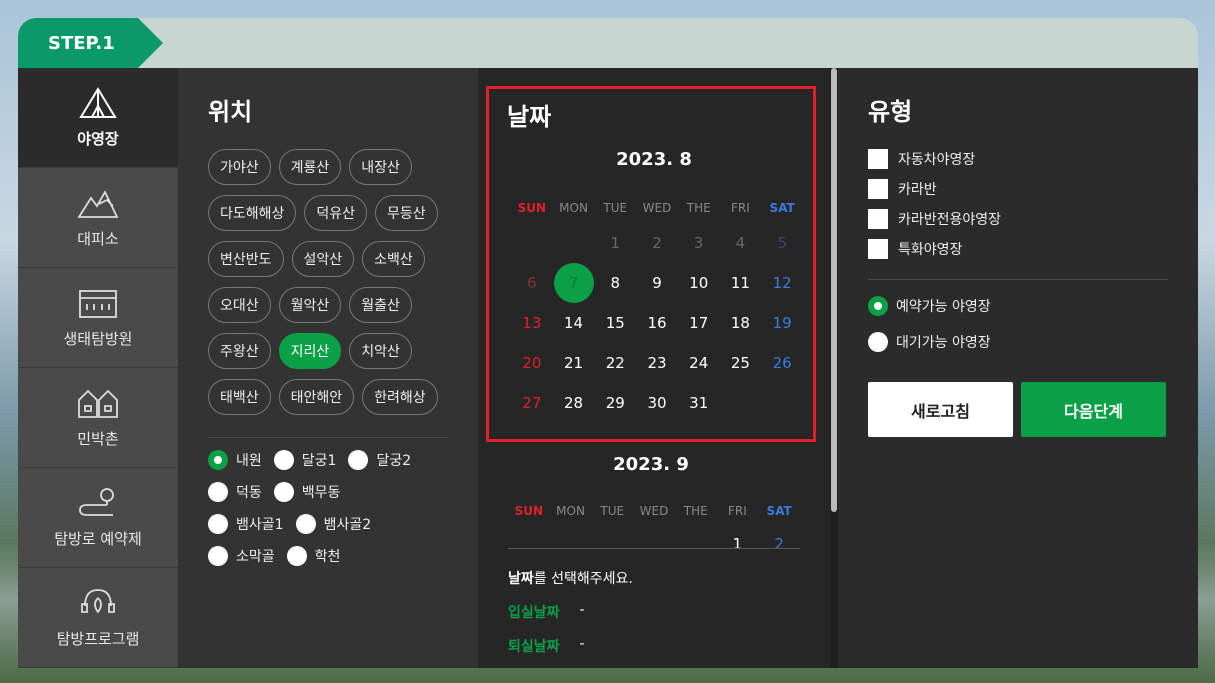 The width and height of the screenshot is (1215, 683). What do you see at coordinates (532, 323) in the screenshot?
I see `calendar-day: 13` at bounding box center [532, 323].